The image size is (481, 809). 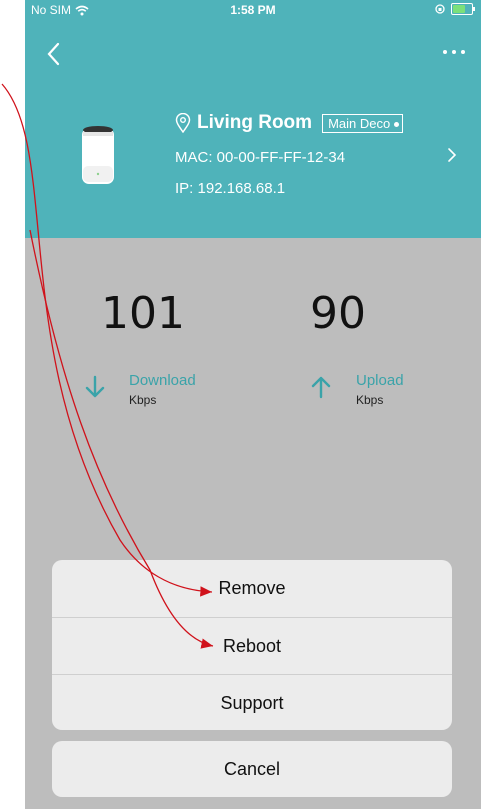 I want to click on arrow-up-icon, so click(x=321, y=387).